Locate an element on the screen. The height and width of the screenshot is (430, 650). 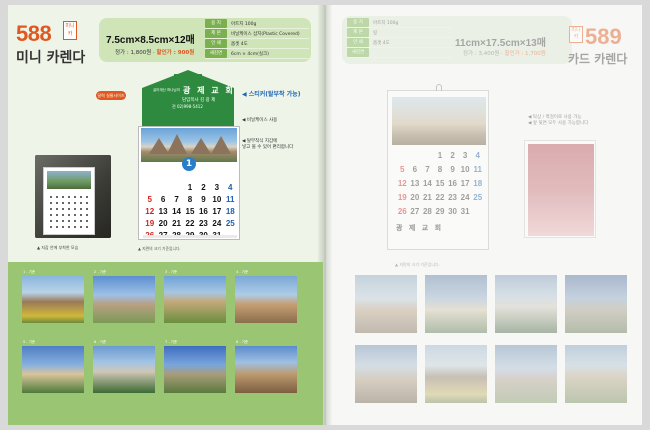
wallet-label: ◀ 탈부착식 지갑에 넣고 볼 수 있어 편리합니다 is located at coordinates (267, 145).